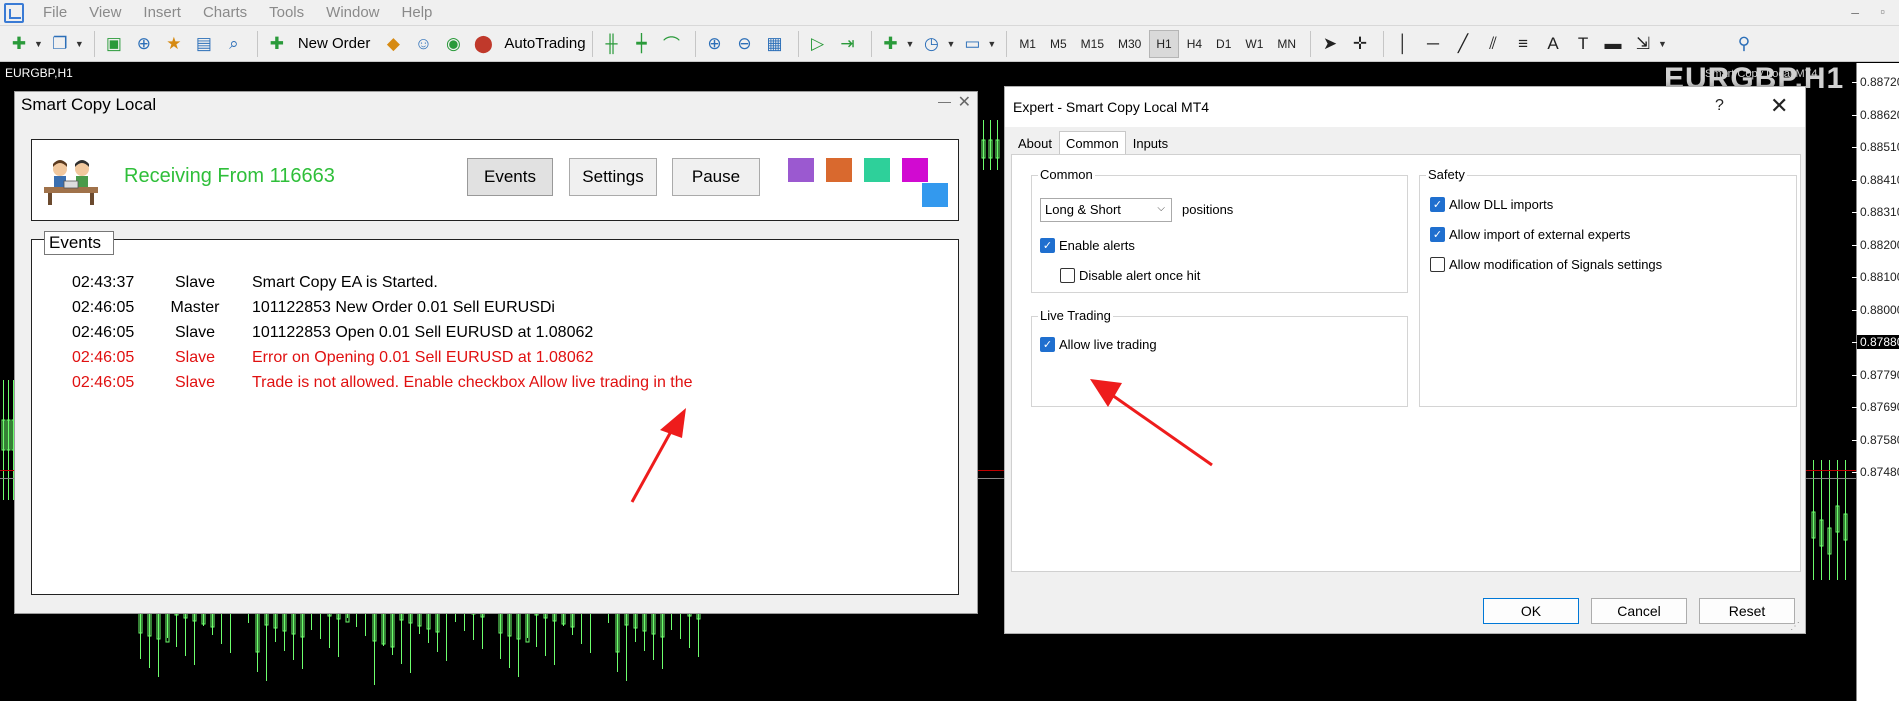  What do you see at coordinates (286, 12) in the screenshot?
I see `menu-tools: Tools` at bounding box center [286, 12].